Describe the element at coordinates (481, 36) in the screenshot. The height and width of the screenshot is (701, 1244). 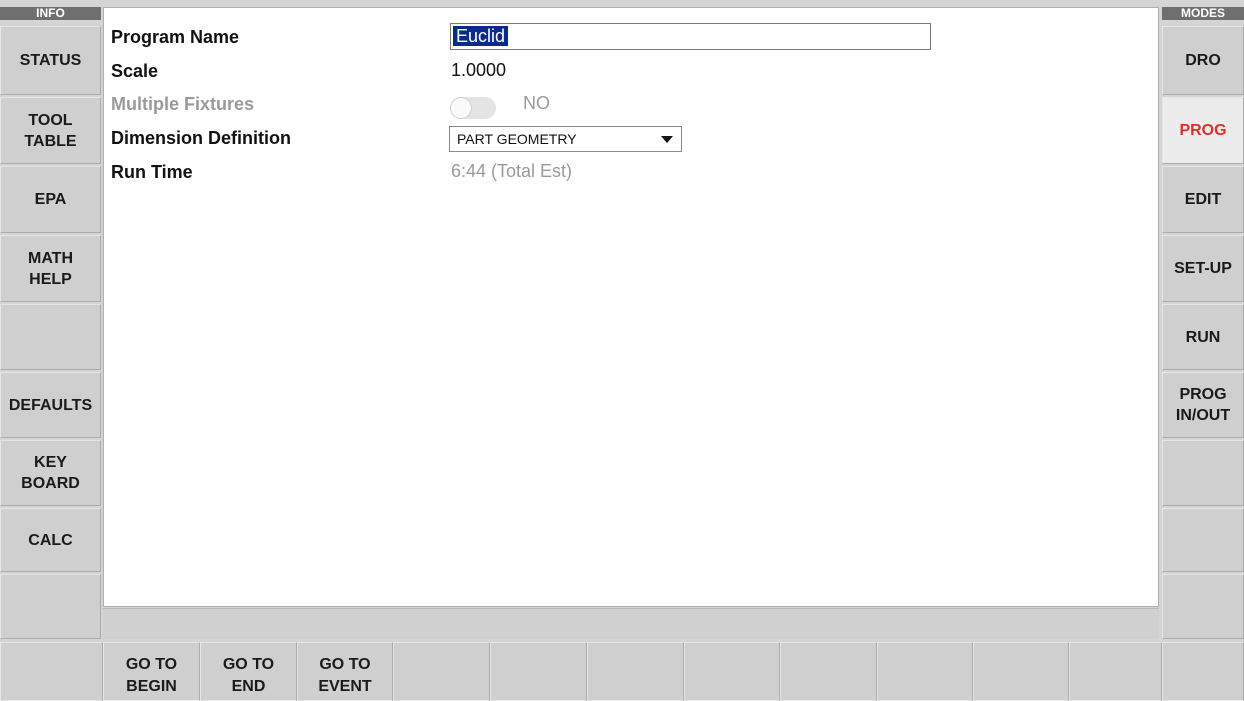
I see `program-name-value: Euclid` at that location.